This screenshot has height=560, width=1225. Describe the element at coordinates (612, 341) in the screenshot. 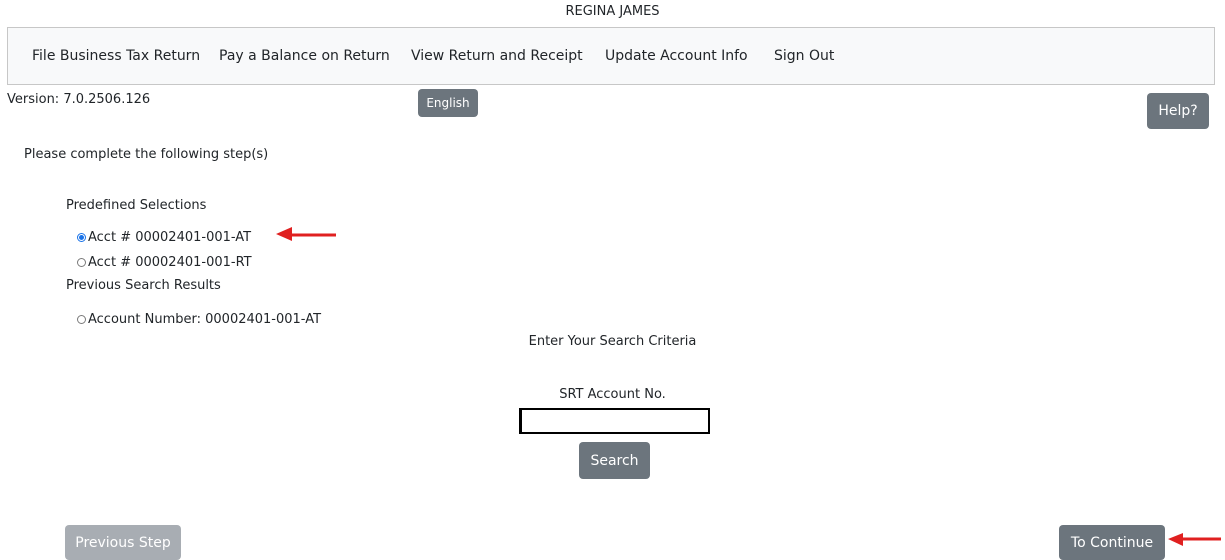

I see `search-criteria-title: Enter Your Search Criteria` at that location.